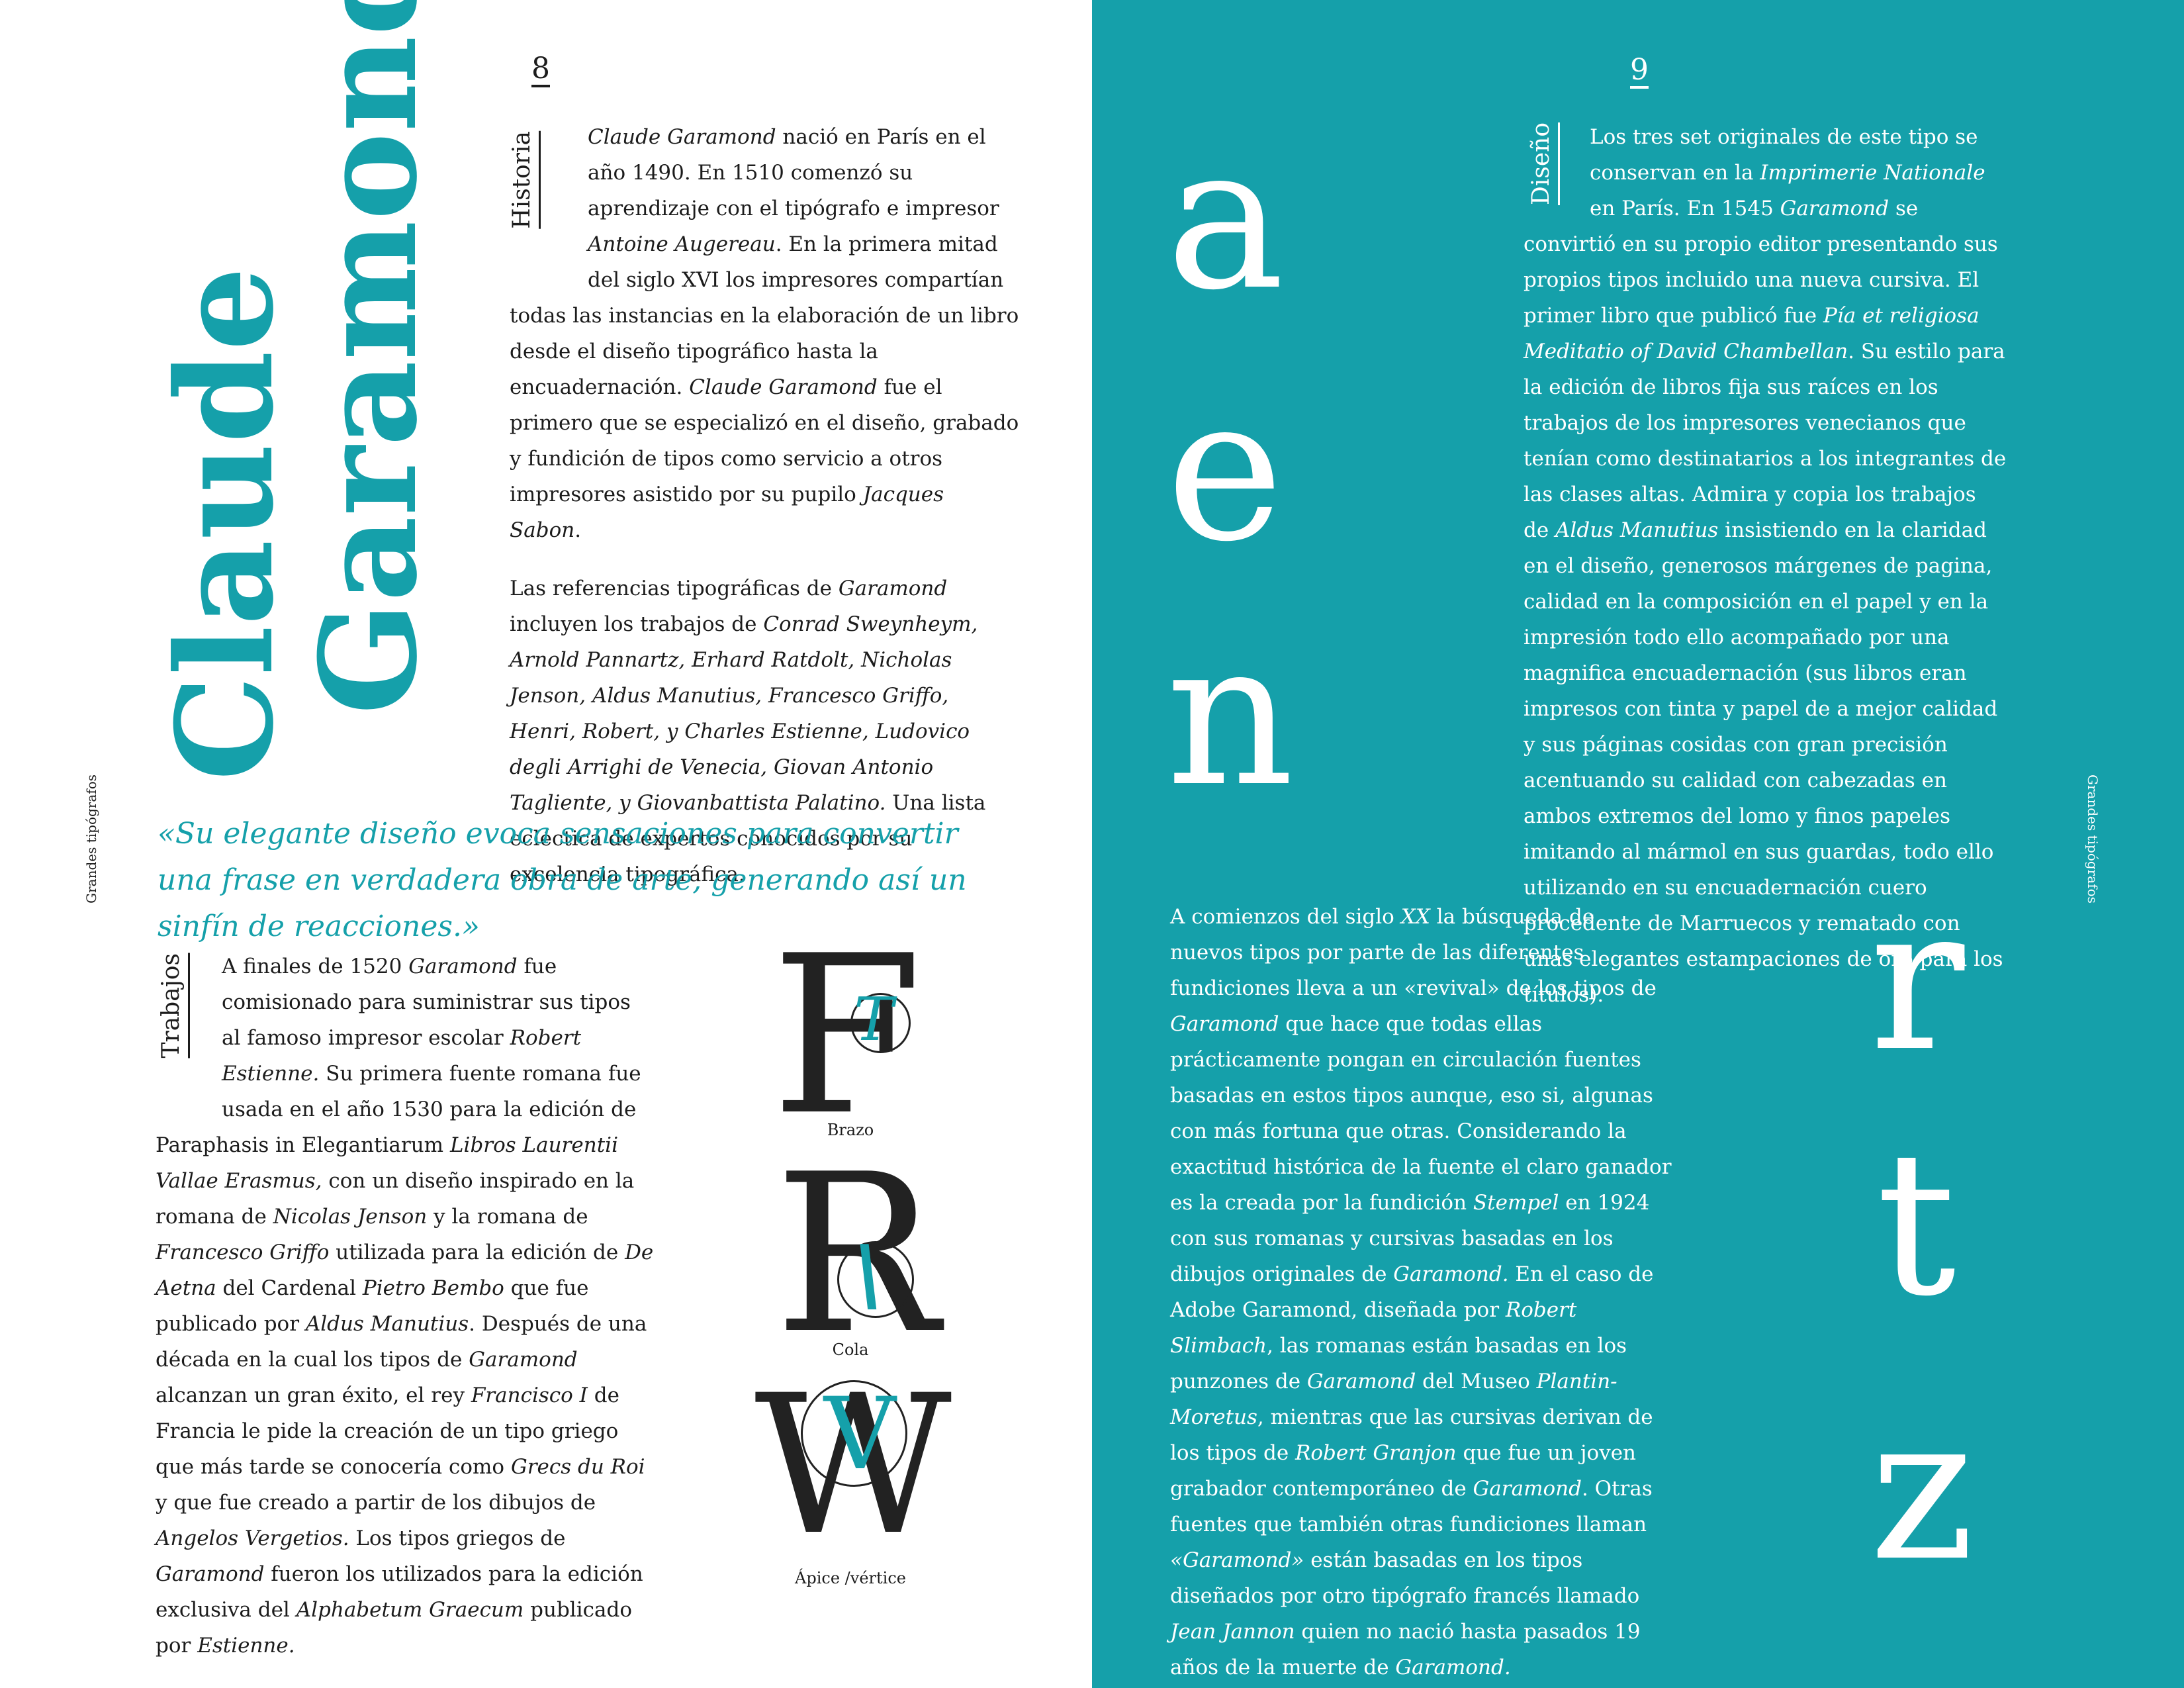  I want to click on tail-highlight: \, so click(869, 1274).